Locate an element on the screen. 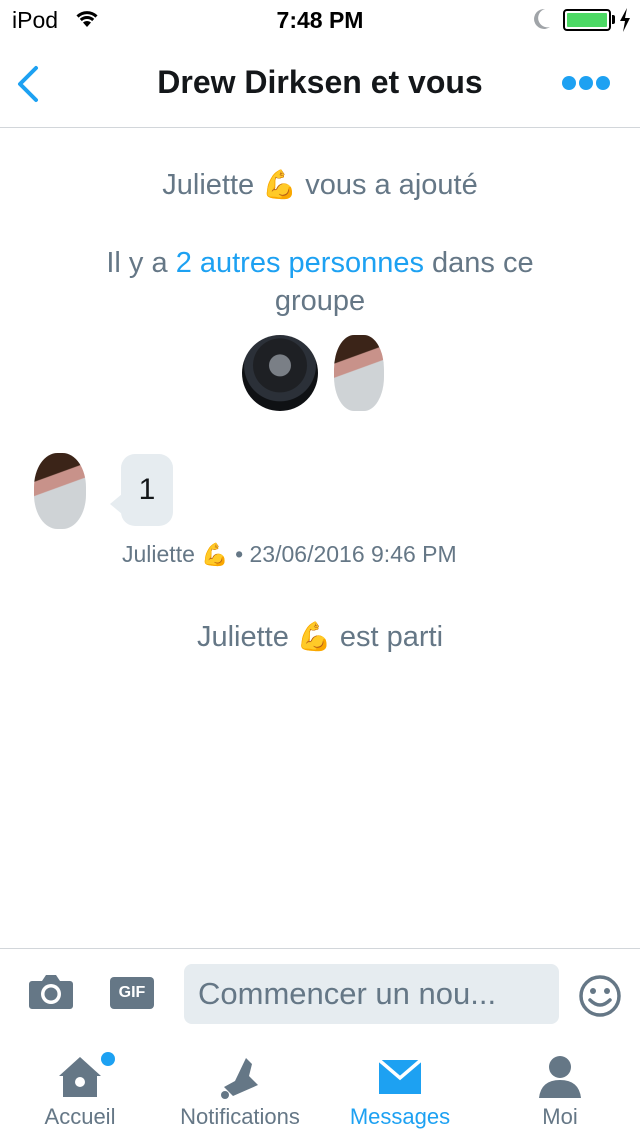 This screenshot has width=640, height=1136. tab-notifications: Notifications is located at coordinates (240, 1086).